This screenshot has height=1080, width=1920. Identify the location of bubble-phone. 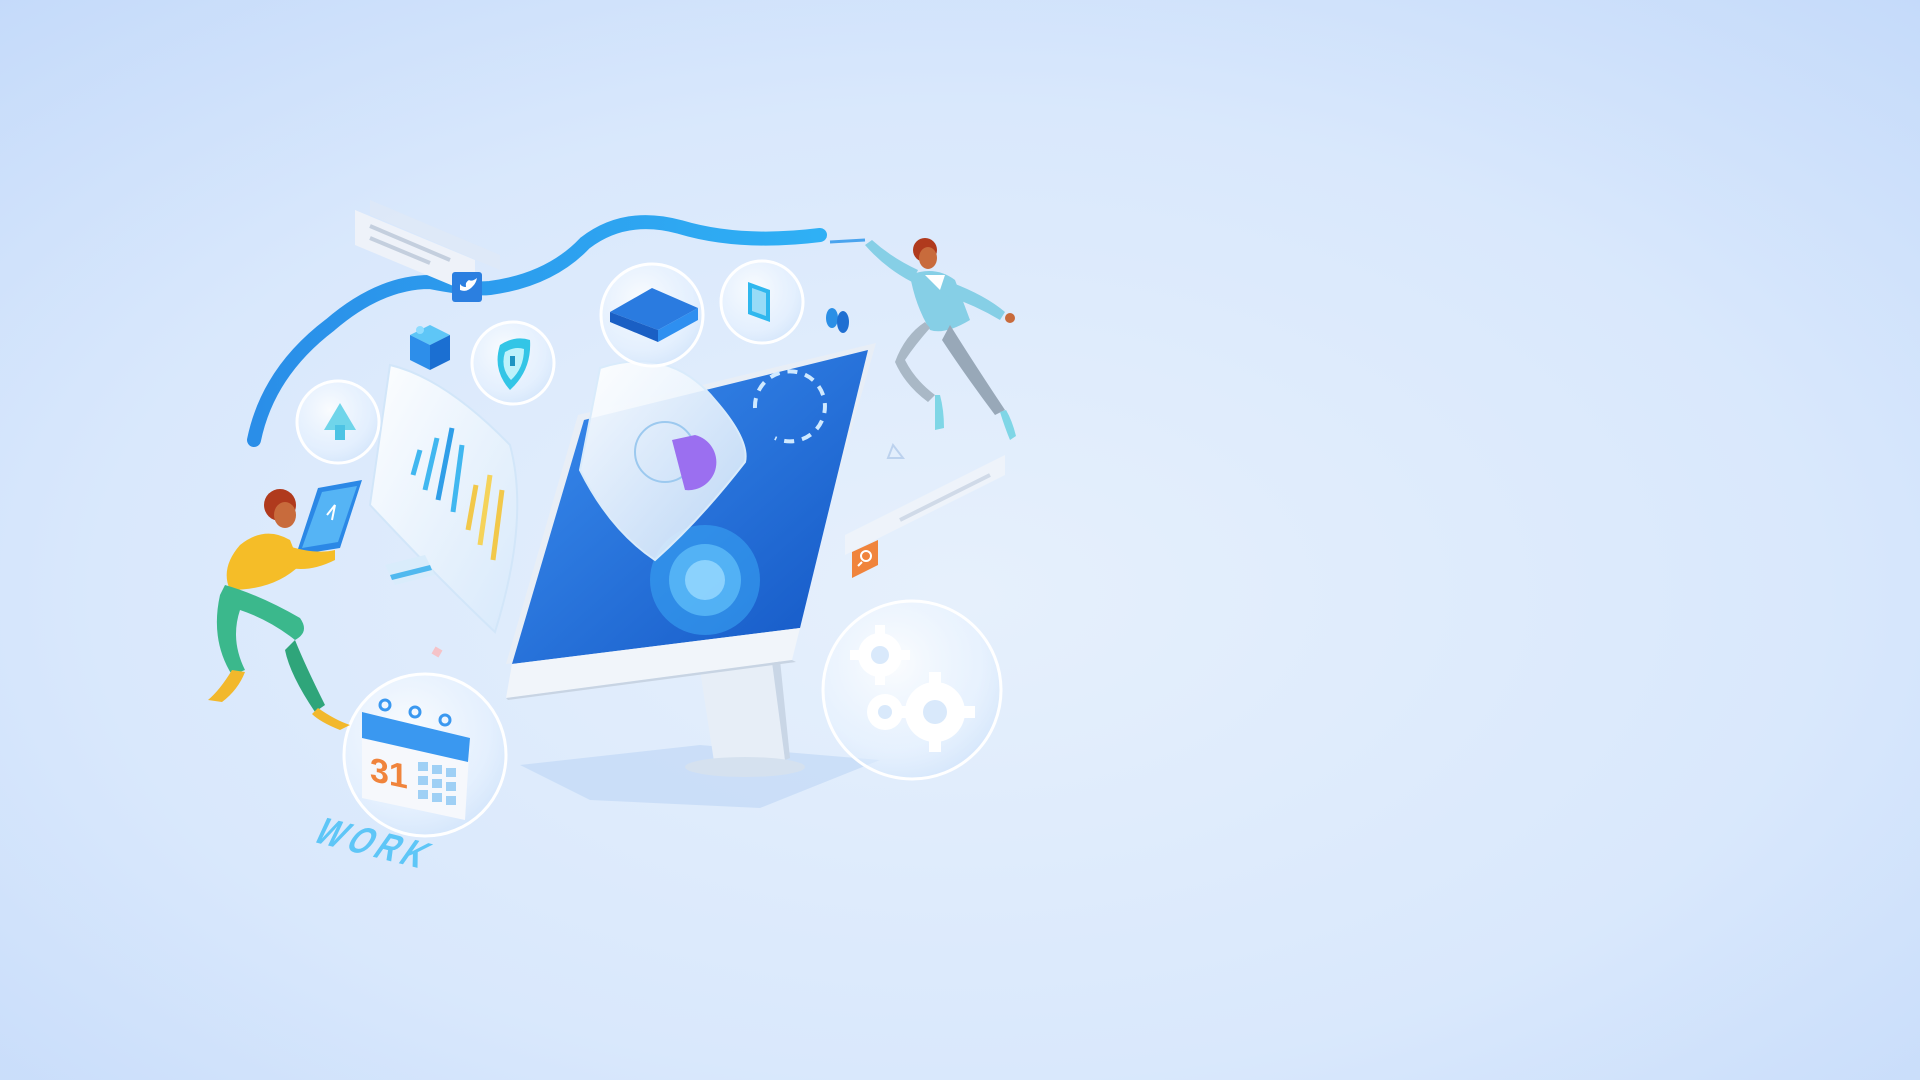
(762, 302).